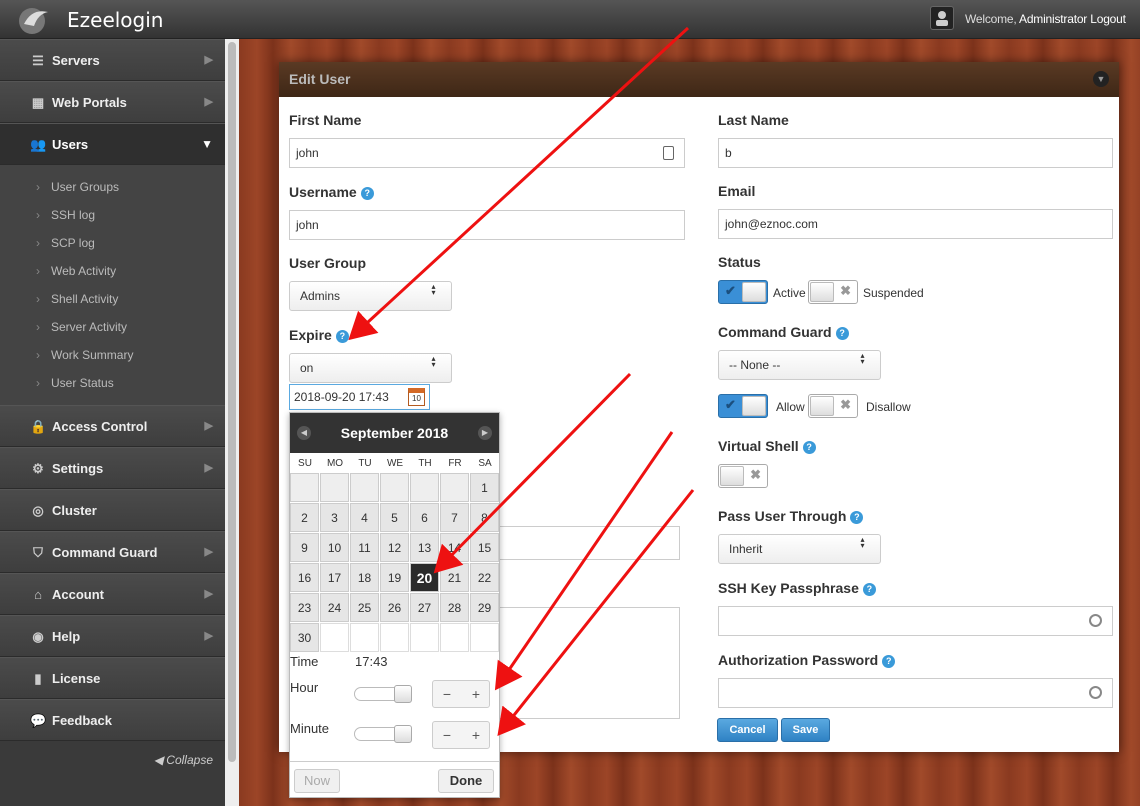  What do you see at coordinates (304, 433) in the screenshot?
I see `prev-month-icon: ◀` at bounding box center [304, 433].